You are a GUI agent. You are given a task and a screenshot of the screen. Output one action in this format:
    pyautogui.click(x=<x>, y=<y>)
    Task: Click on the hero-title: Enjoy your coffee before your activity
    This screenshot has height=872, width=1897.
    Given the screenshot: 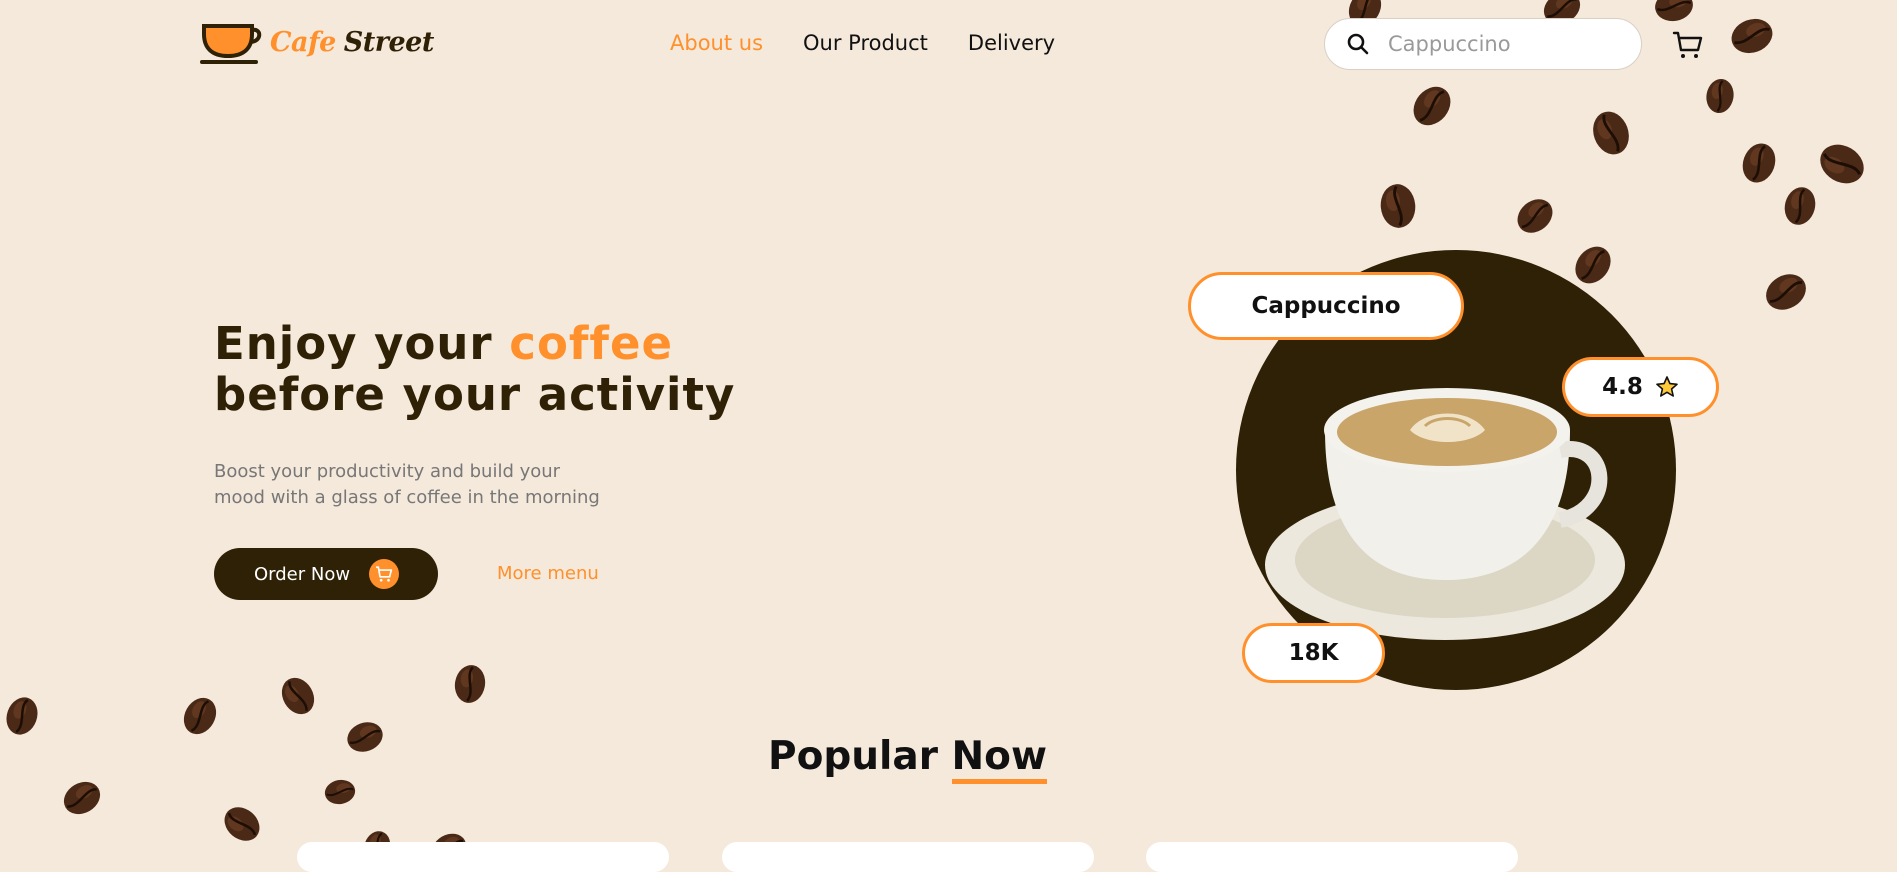 What is the action you would take?
    pyautogui.click(x=474, y=369)
    